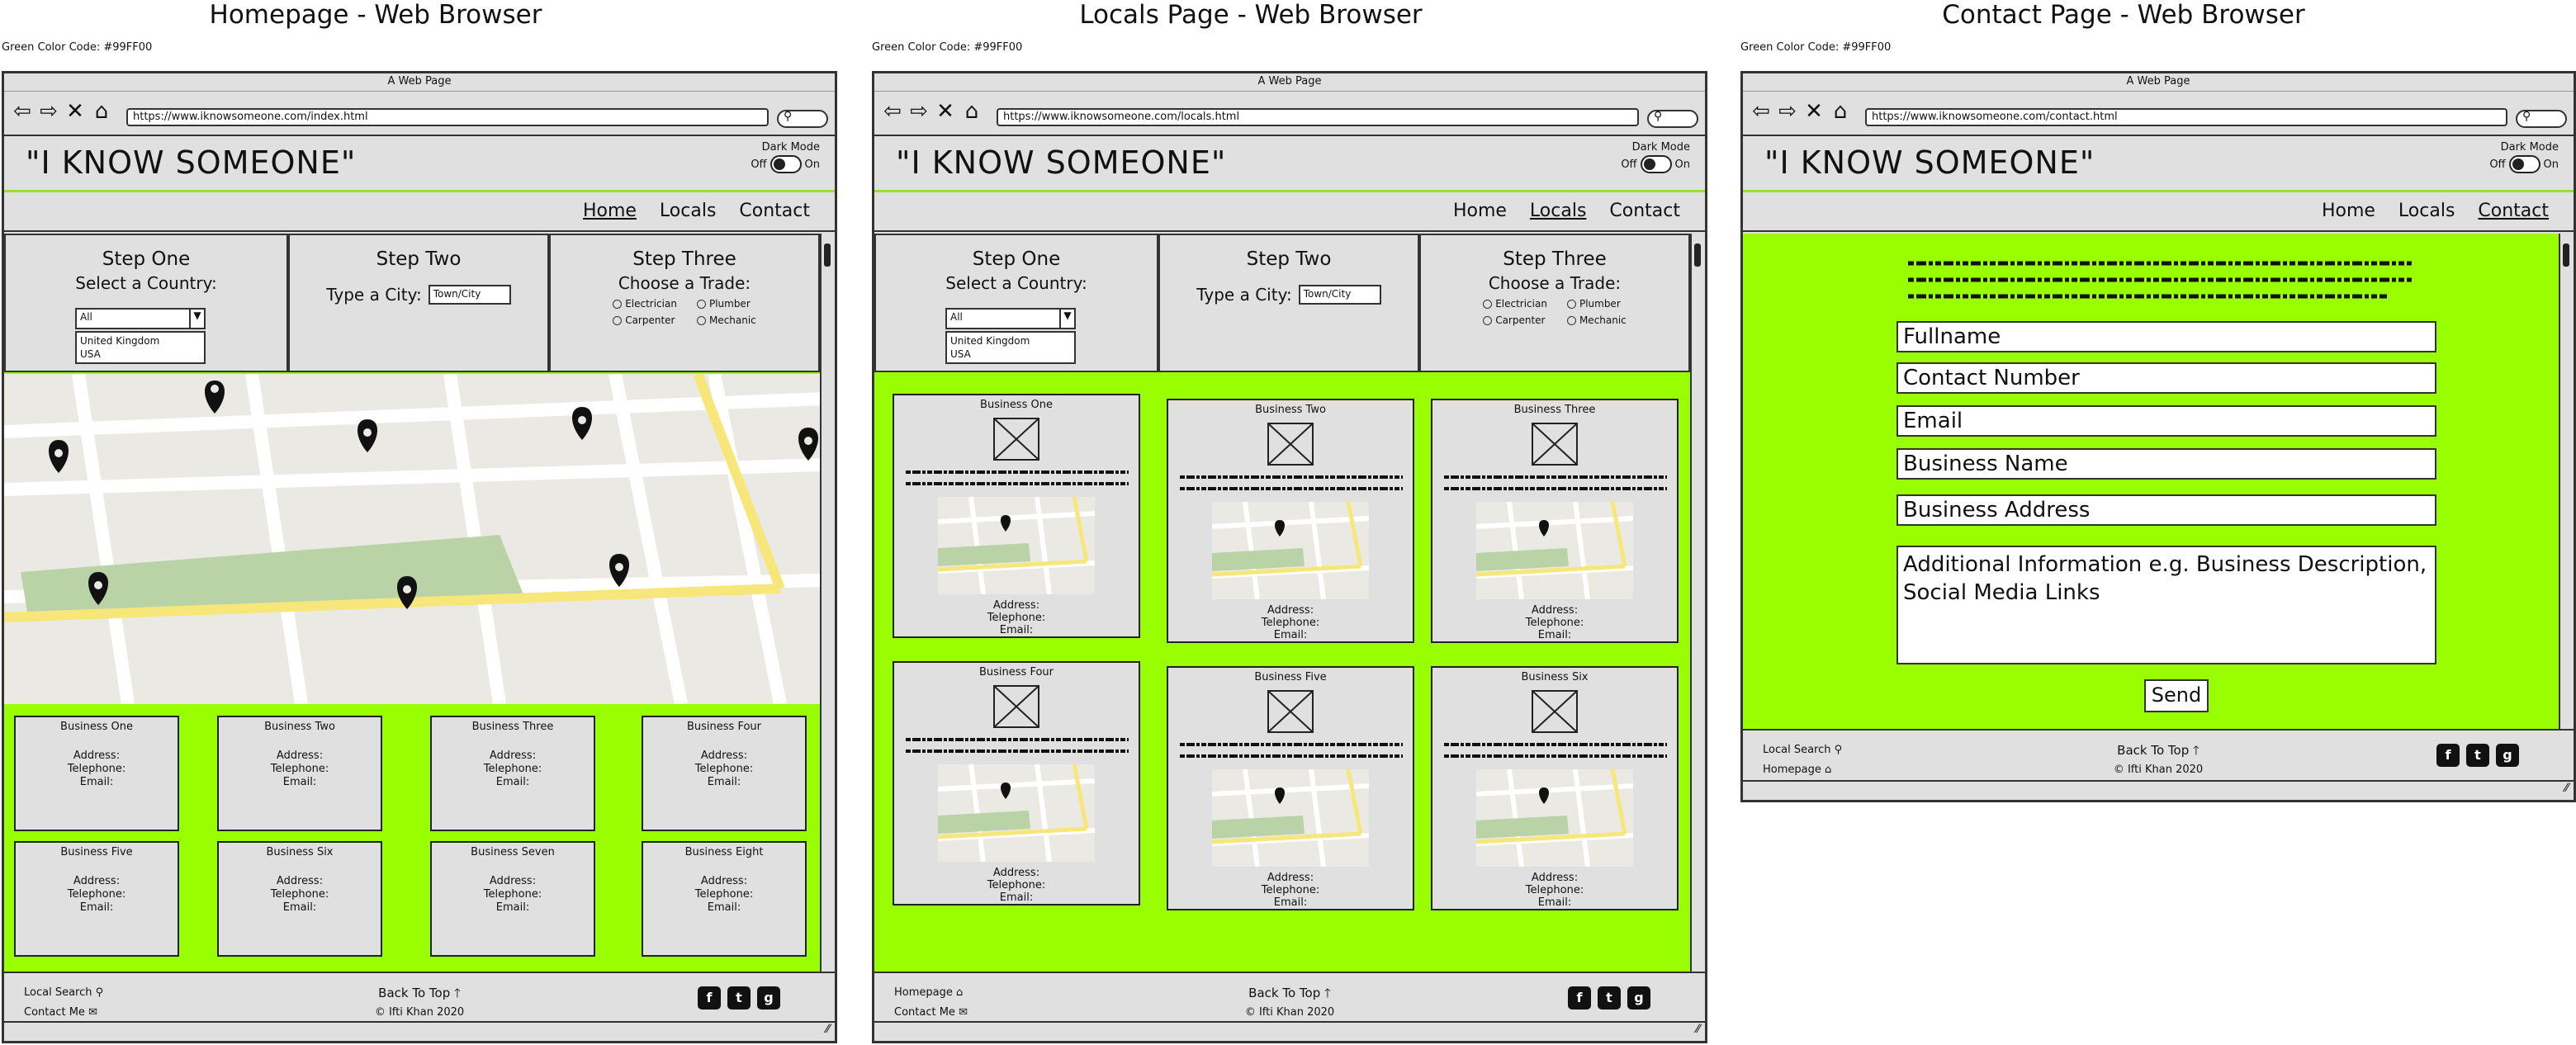  What do you see at coordinates (2166, 510) in the screenshot?
I see `business-address-field: Business Address` at bounding box center [2166, 510].